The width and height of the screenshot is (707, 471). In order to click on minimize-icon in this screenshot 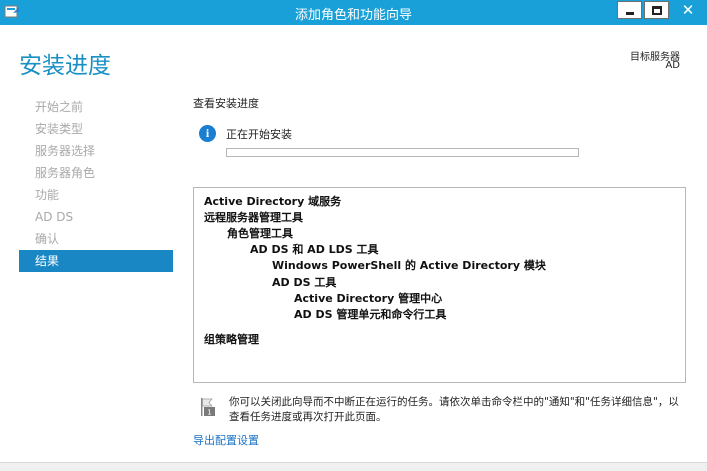, I will do `click(630, 13)`.